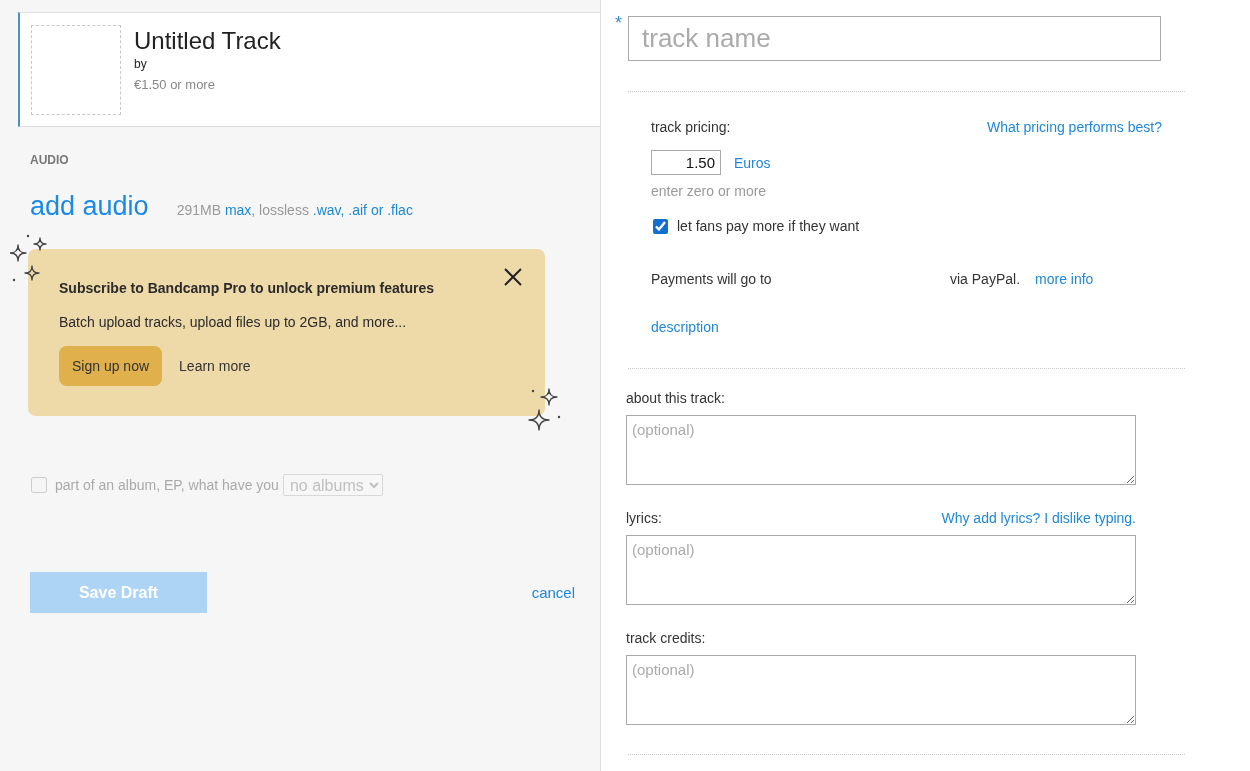 This screenshot has height=771, width=1250. I want to click on price-field: 1.50, so click(686, 162).